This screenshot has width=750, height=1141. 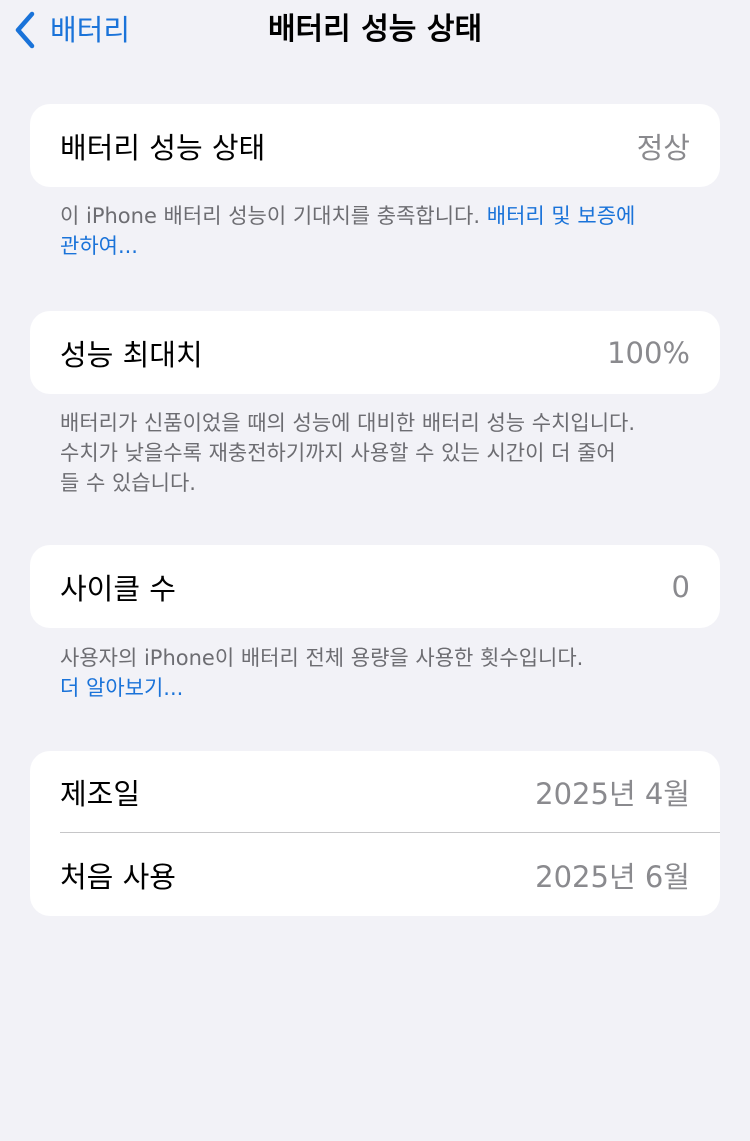 What do you see at coordinates (100, 793) in the screenshot?
I see `manufacture-date-label: 제조일` at bounding box center [100, 793].